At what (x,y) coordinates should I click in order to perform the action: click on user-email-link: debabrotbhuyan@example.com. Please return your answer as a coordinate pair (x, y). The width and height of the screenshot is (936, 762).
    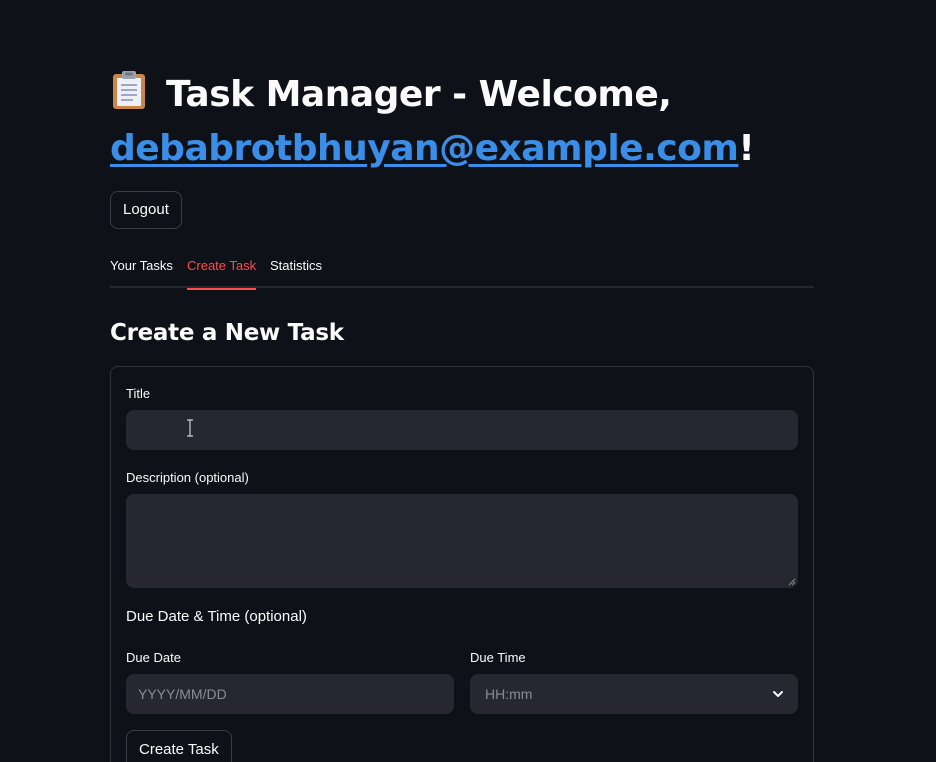
    Looking at the image, I should click on (424, 148).